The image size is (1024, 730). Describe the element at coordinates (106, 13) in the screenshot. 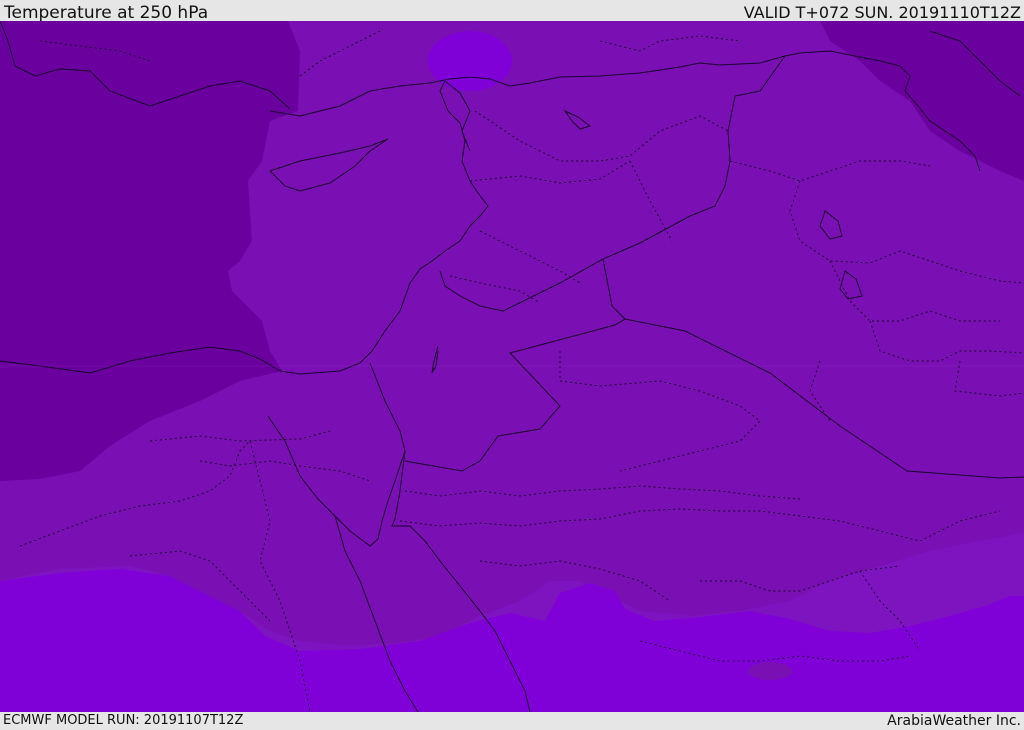

I see `map-title: Temperature at 250 hPa` at that location.